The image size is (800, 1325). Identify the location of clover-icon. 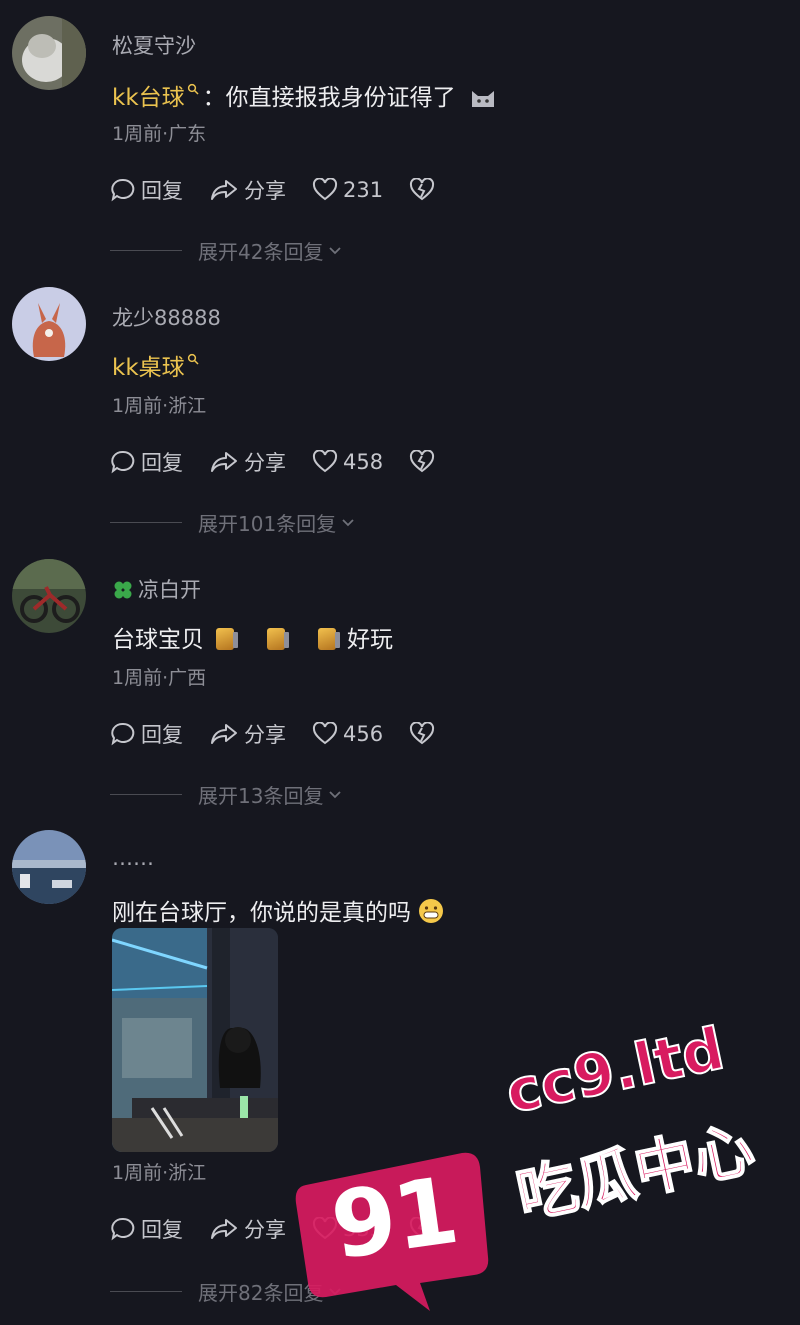
(123, 590).